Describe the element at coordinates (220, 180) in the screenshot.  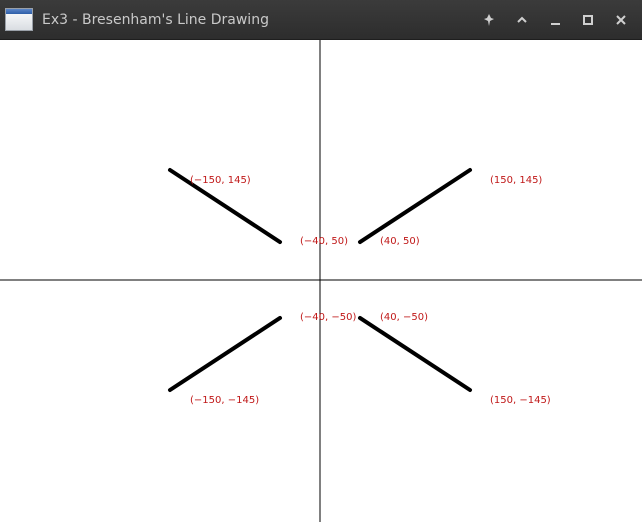
I see `label-m150-145: (−150, 145)` at that location.